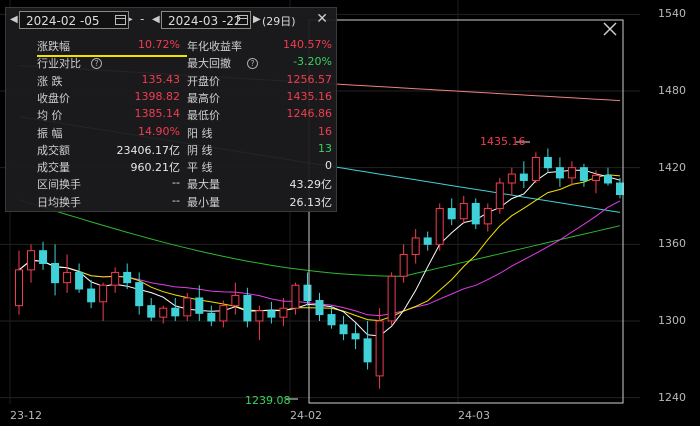 The image size is (700, 426). What do you see at coordinates (14, 19) in the screenshot?
I see `prev-start-arrow-icon: ◀` at bounding box center [14, 19].